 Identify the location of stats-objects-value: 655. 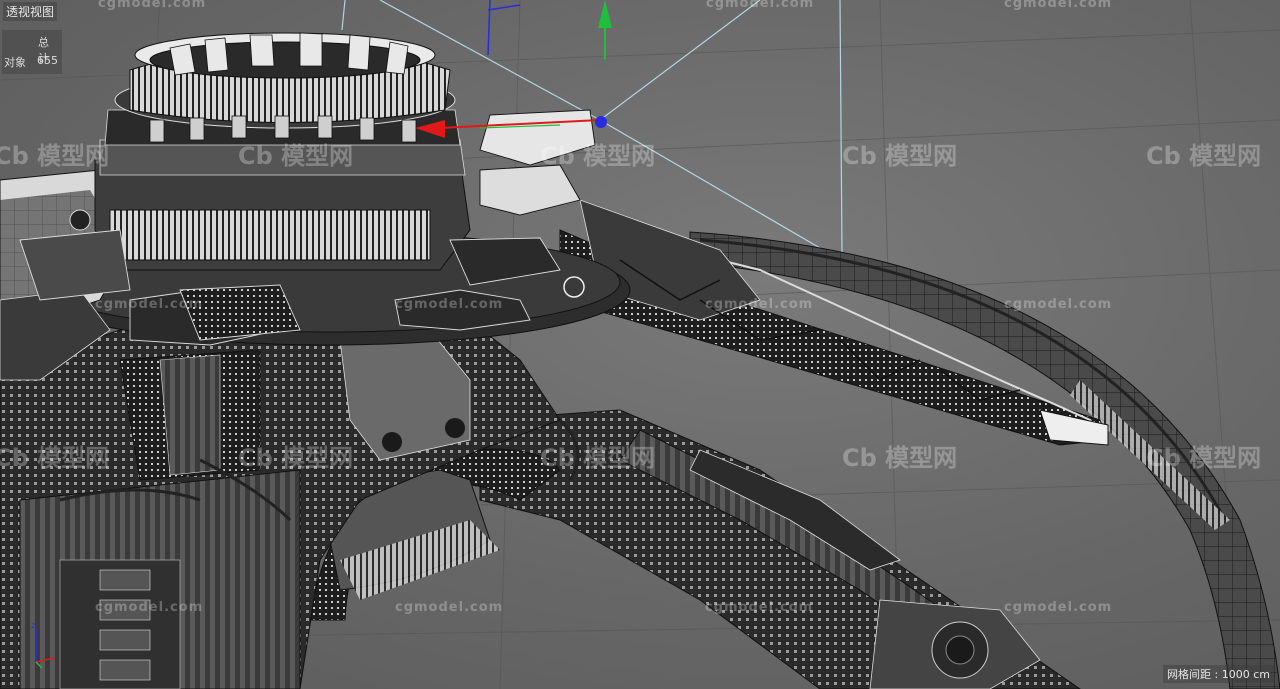
(47, 60).